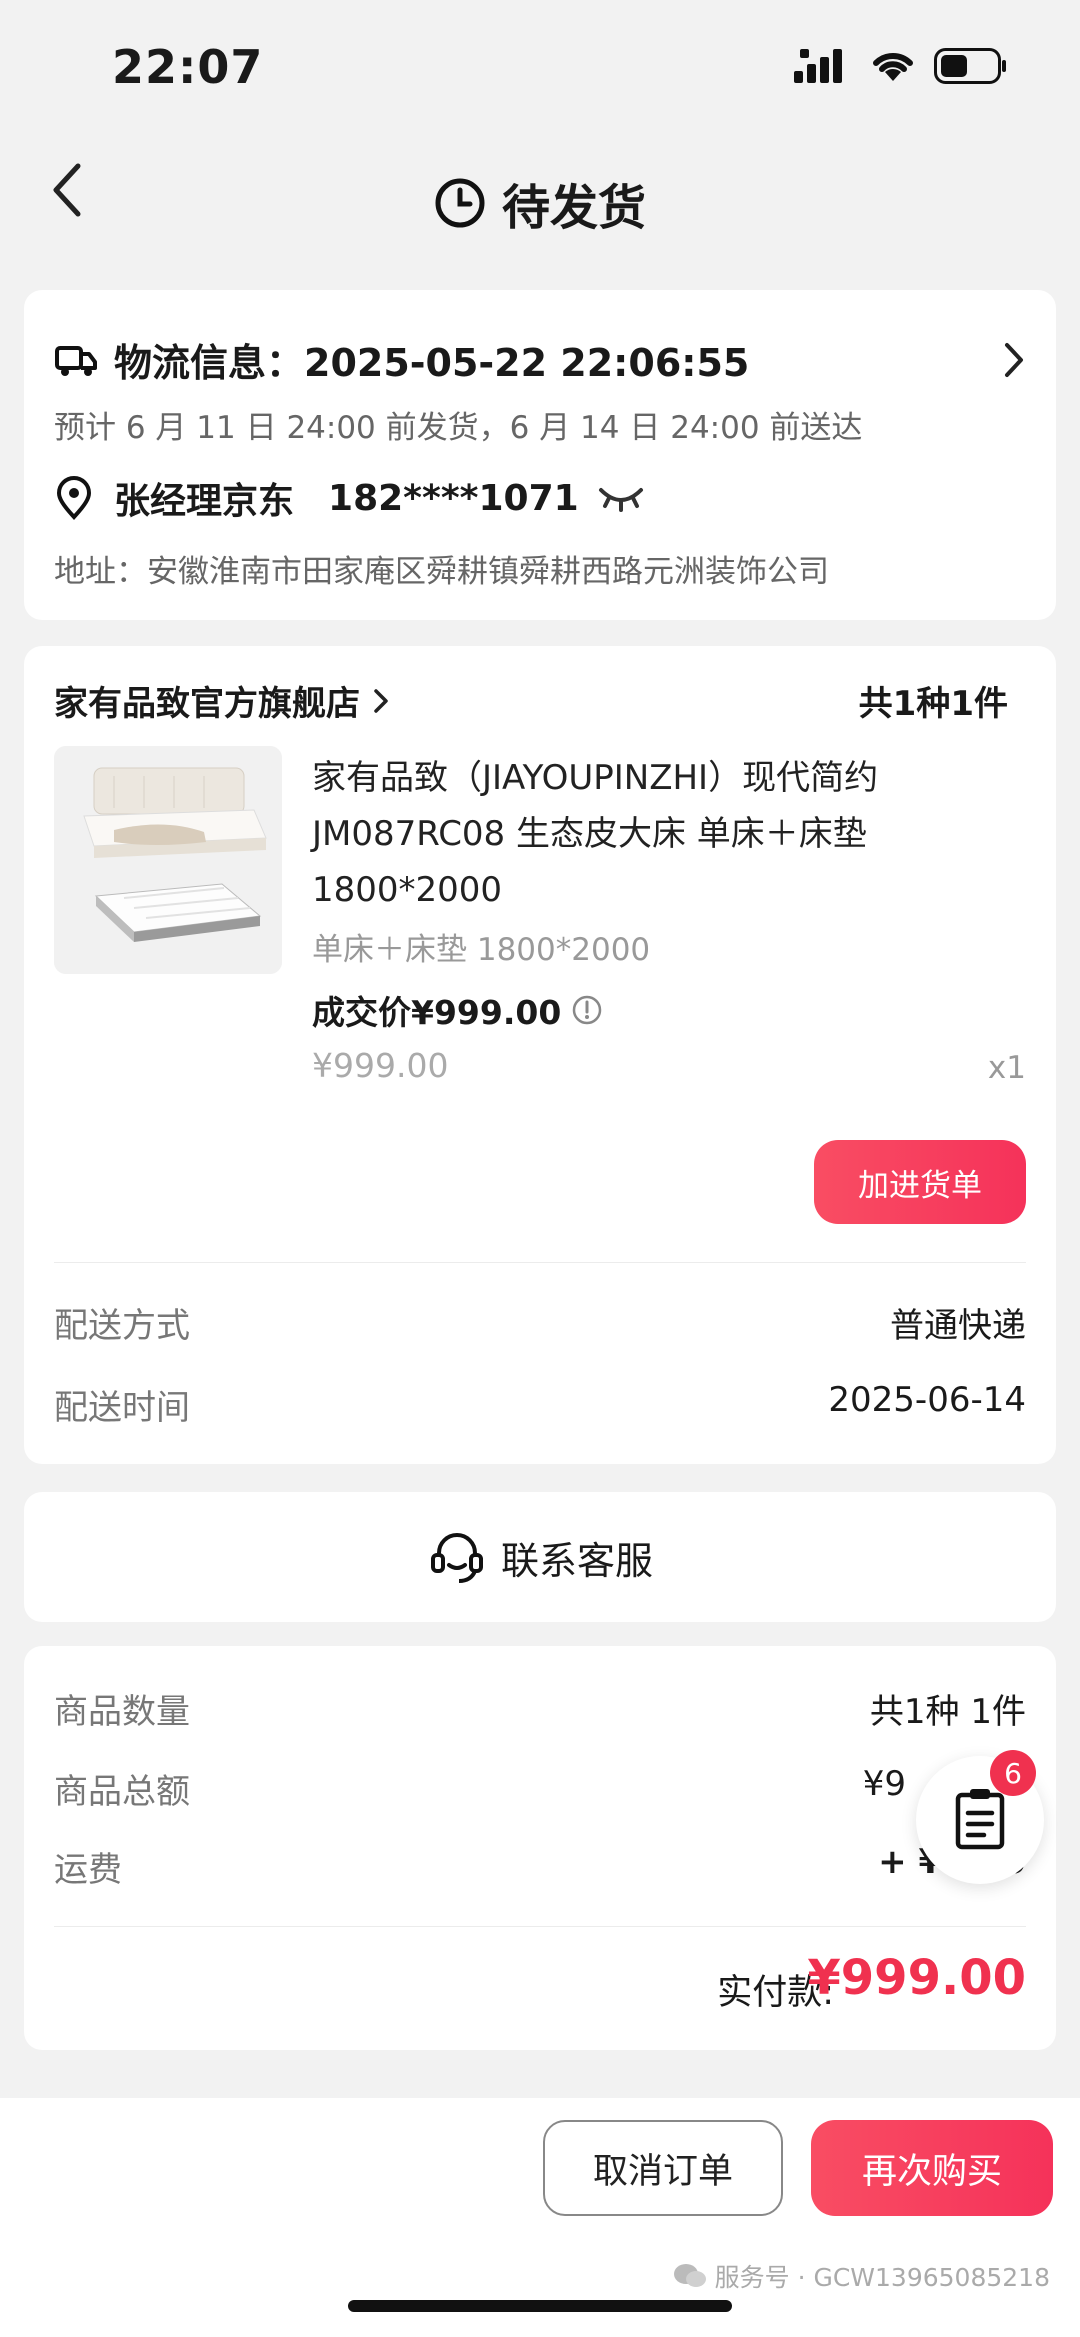 This screenshot has width=1080, height=2337. What do you see at coordinates (540, 65) in the screenshot?
I see `status-bar: 22:07` at bounding box center [540, 65].